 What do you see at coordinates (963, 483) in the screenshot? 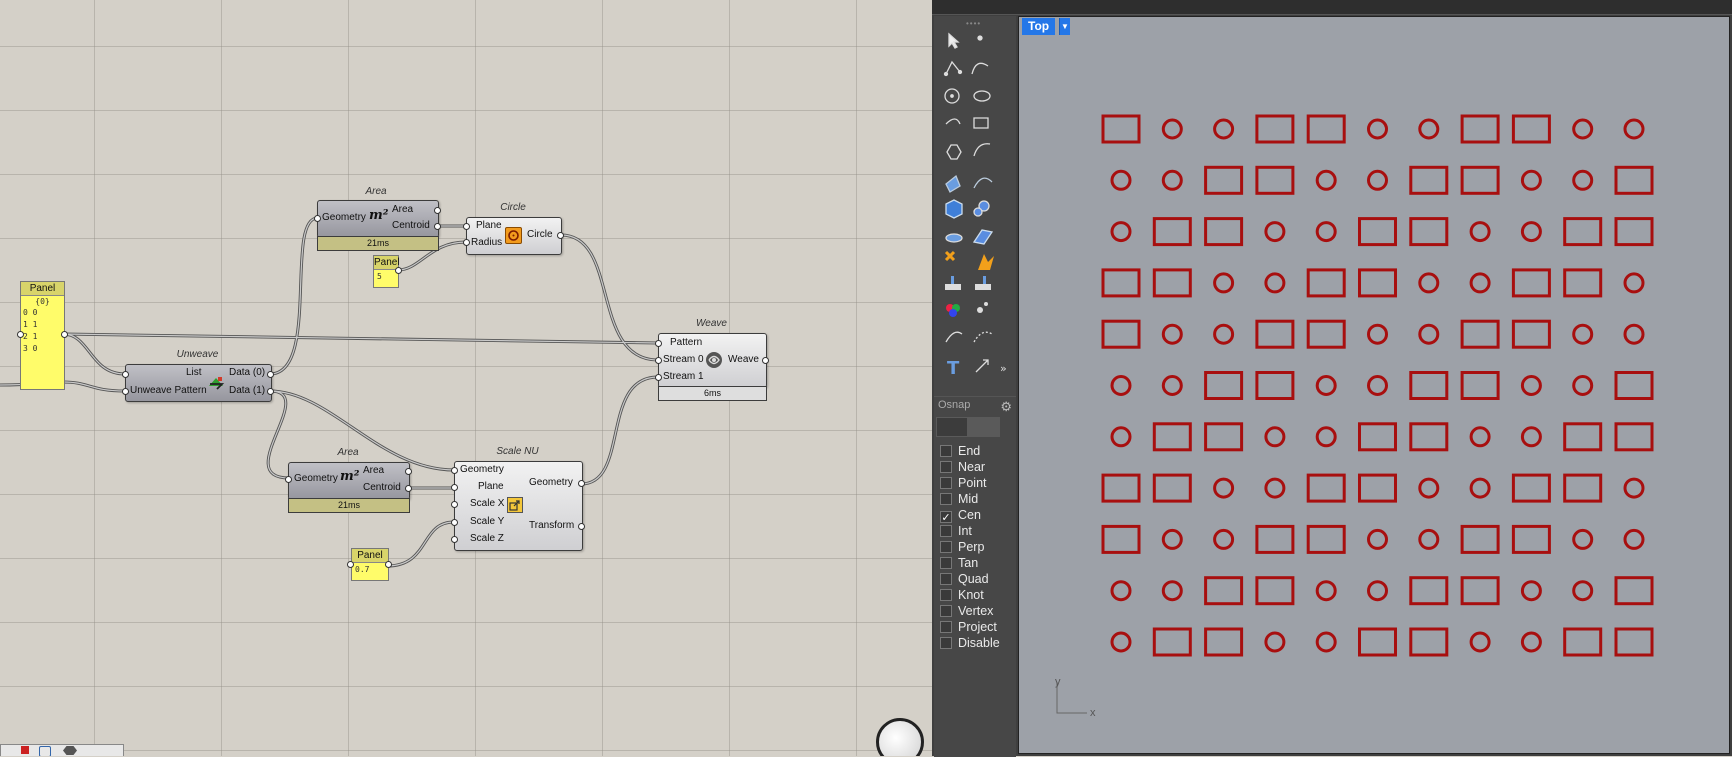
I see `osnap-item-point: Point` at bounding box center [963, 483].